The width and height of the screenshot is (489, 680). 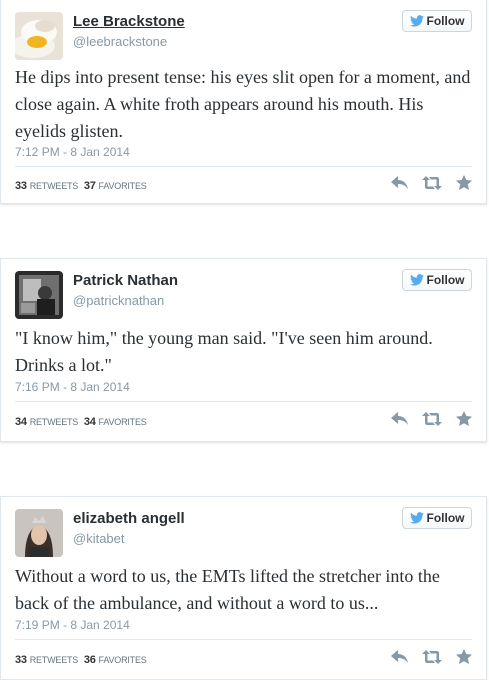 I want to click on tweet-timestamp: 7:12 PM - 8 Jan 2014, so click(x=72, y=152).